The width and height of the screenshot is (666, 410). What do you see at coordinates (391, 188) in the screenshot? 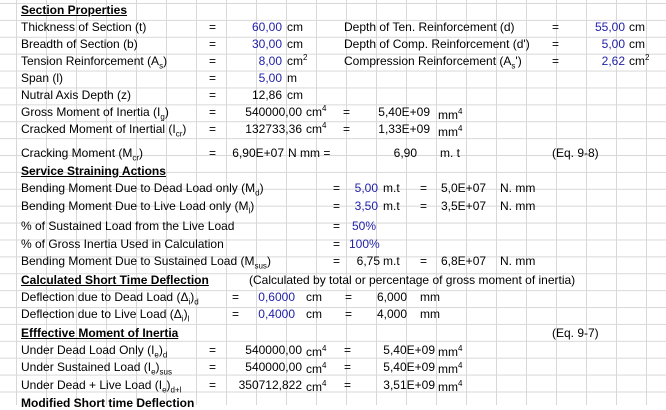
I see `unit-dead-moment: m.t` at bounding box center [391, 188].